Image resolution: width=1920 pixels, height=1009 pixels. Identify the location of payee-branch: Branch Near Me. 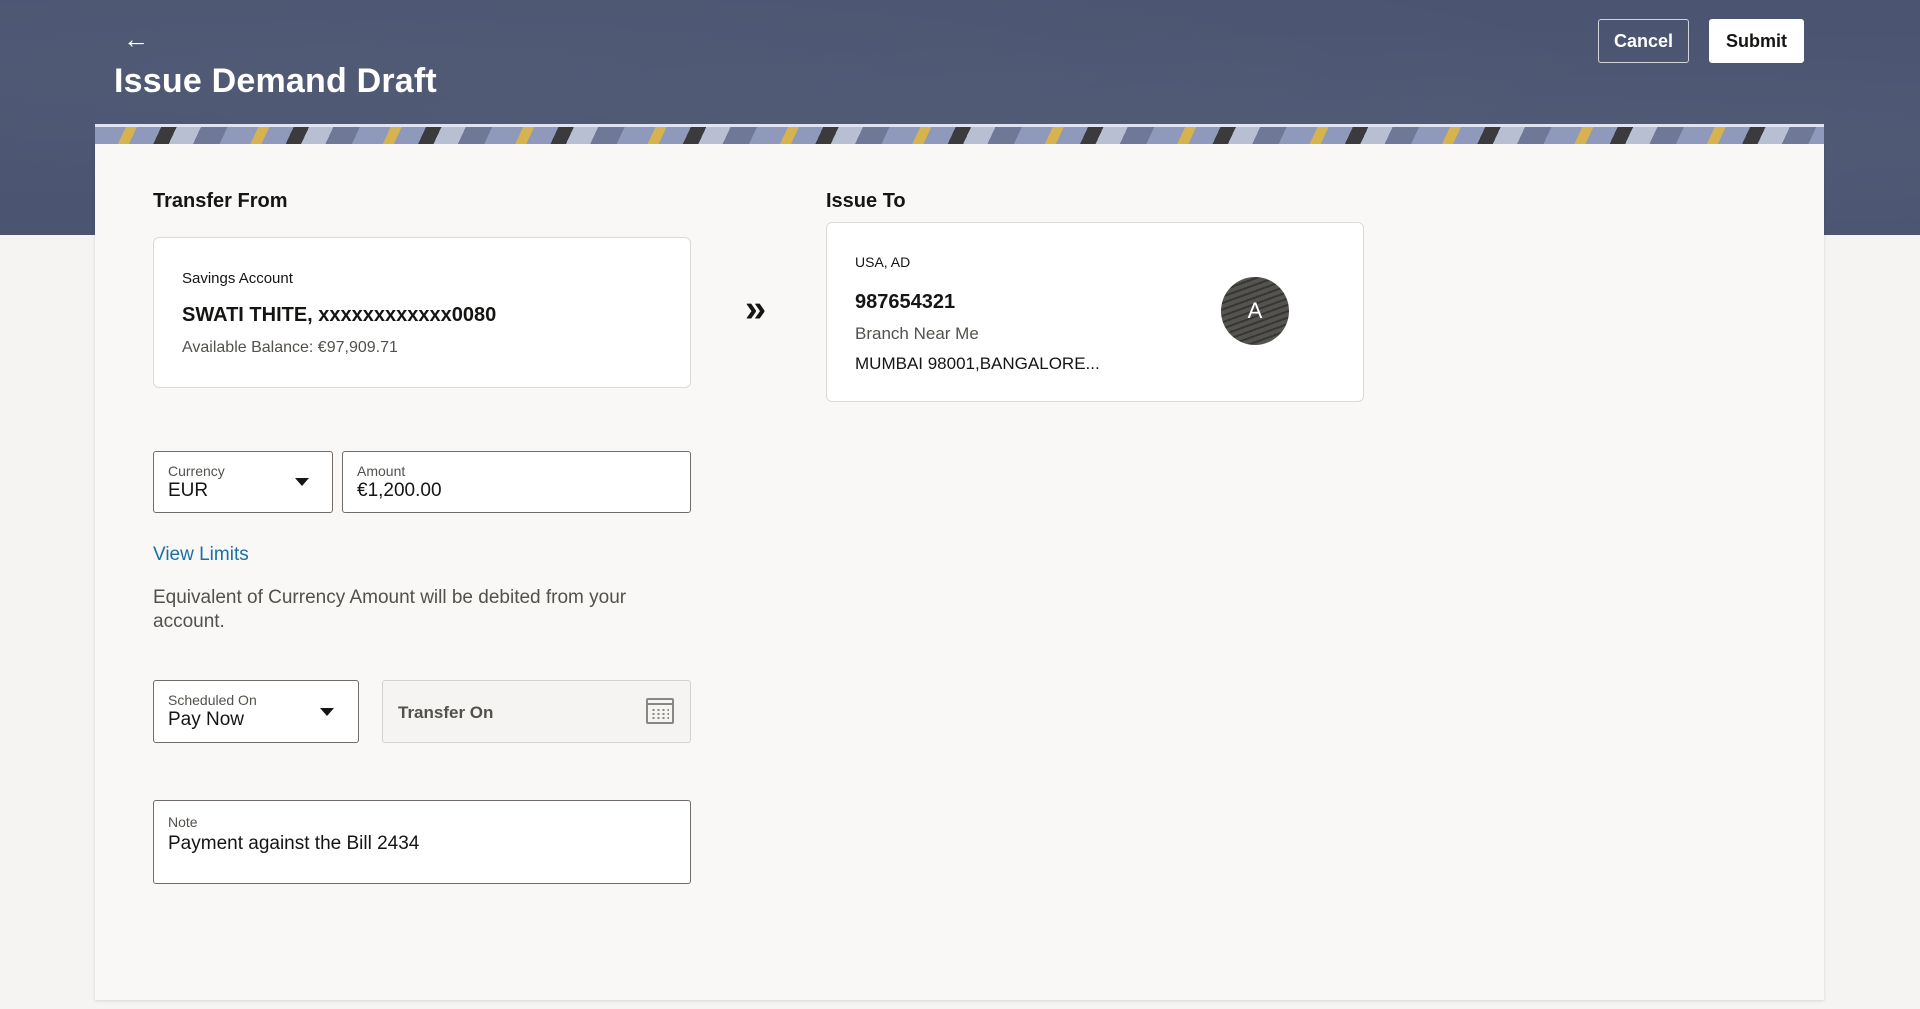
(917, 333).